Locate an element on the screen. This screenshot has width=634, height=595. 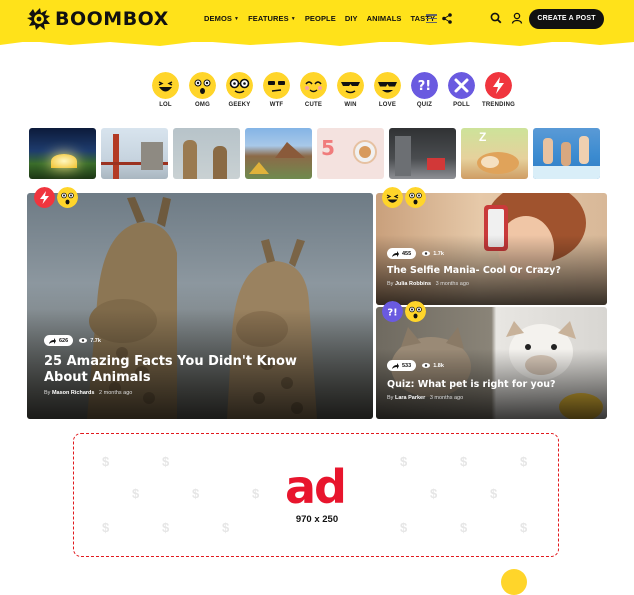
tents-camp-thumb is located at coordinates (278, 153).